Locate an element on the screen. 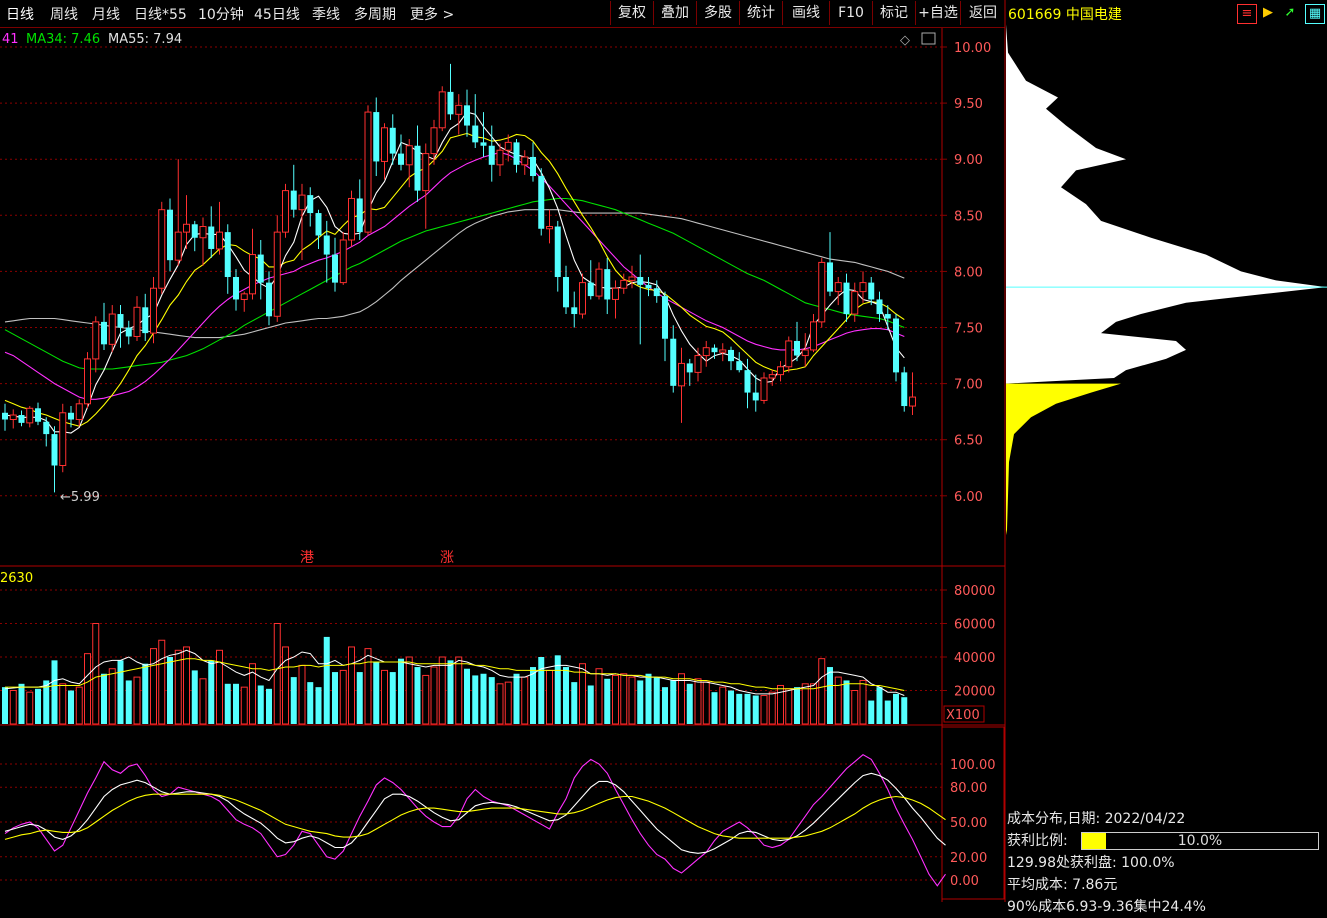 This screenshot has width=1327, height=918. event-flag-1: 港 is located at coordinates (307, 558).